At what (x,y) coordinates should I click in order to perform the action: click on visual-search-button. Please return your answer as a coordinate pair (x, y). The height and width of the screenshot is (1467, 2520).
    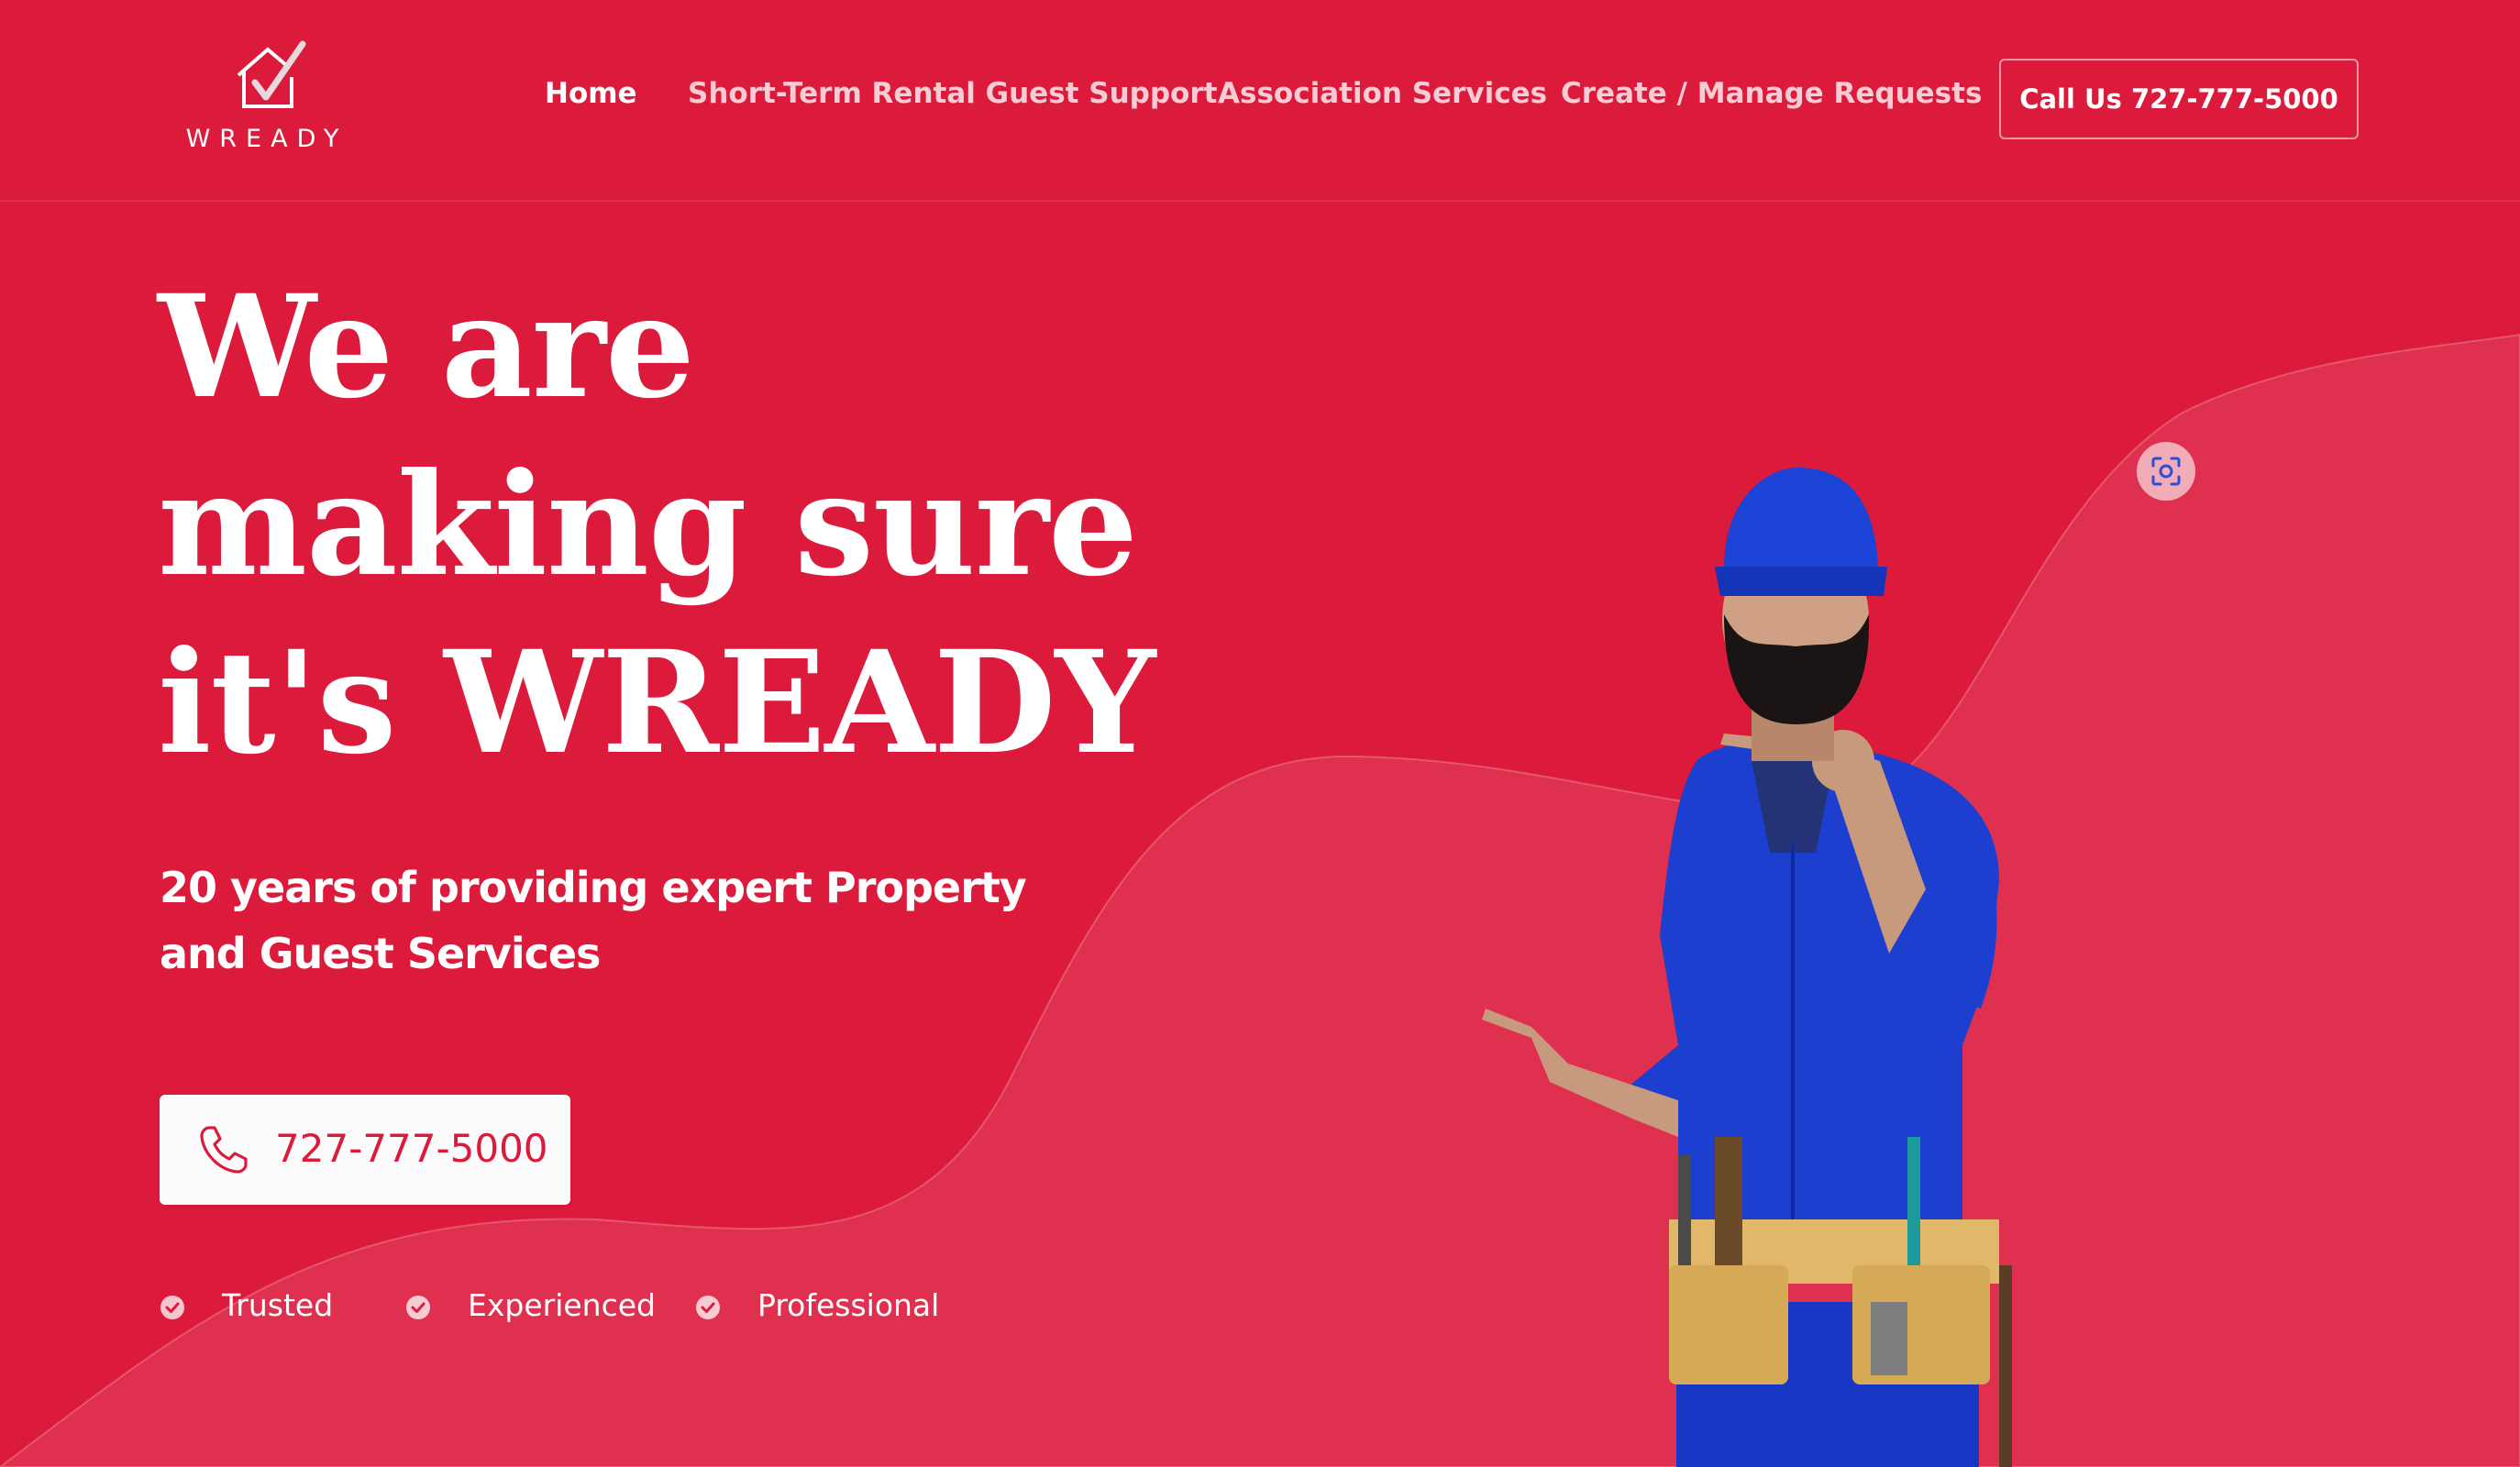
    Looking at the image, I should click on (2166, 472).